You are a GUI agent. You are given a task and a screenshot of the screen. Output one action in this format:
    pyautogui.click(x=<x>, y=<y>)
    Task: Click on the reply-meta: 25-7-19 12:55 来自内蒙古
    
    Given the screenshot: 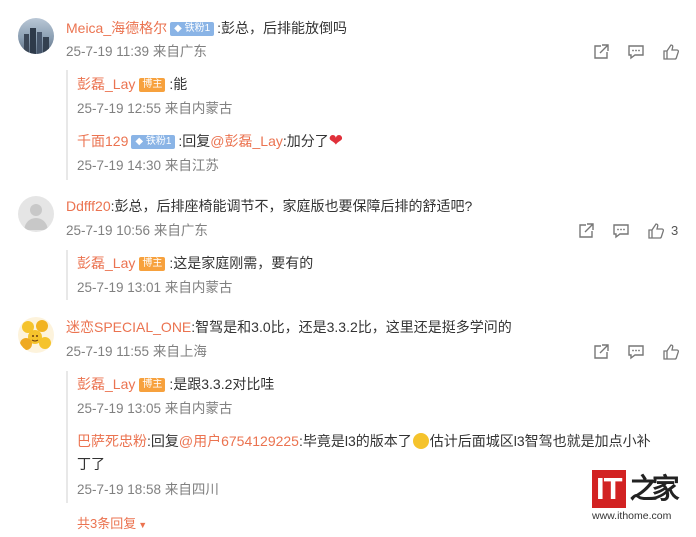 What is the action you would take?
    pyautogui.click(x=155, y=108)
    